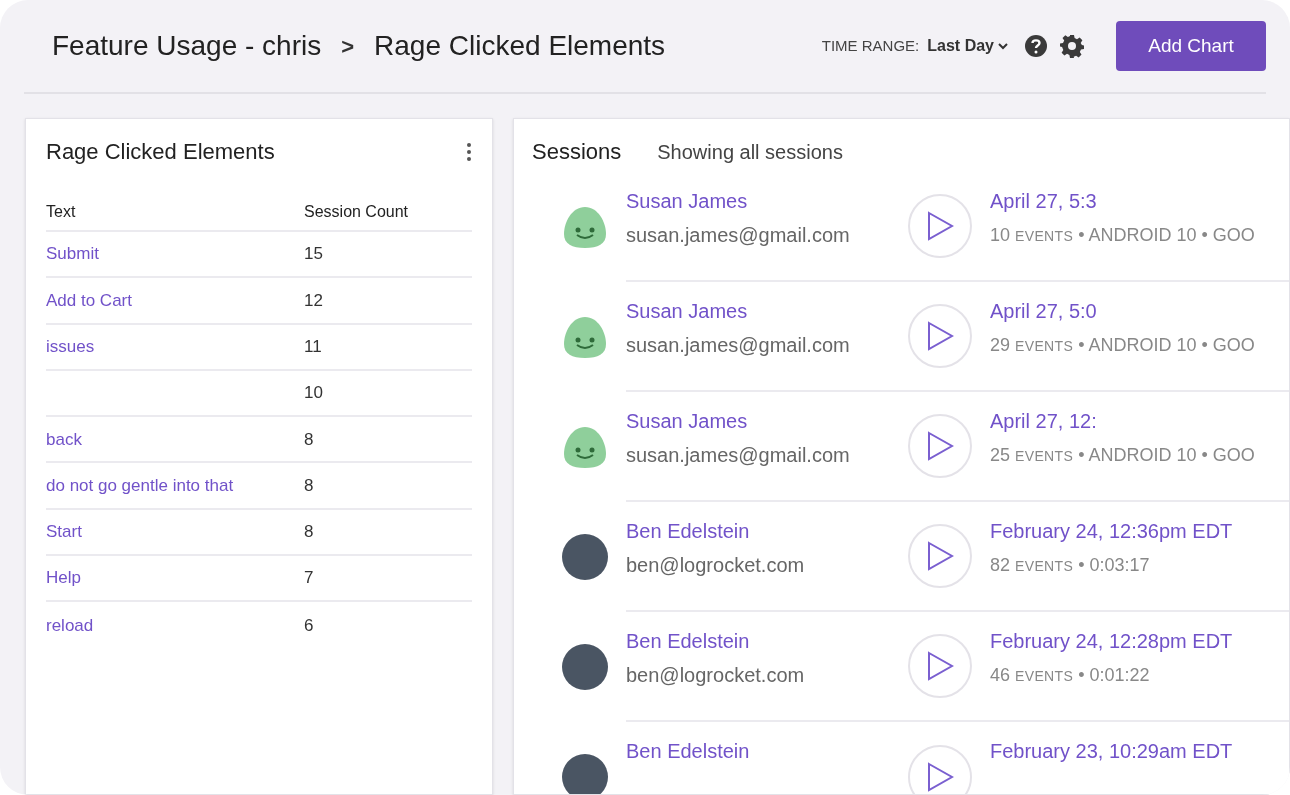 The width and height of the screenshot is (1290, 795). I want to click on settings-icon, so click(1072, 46).